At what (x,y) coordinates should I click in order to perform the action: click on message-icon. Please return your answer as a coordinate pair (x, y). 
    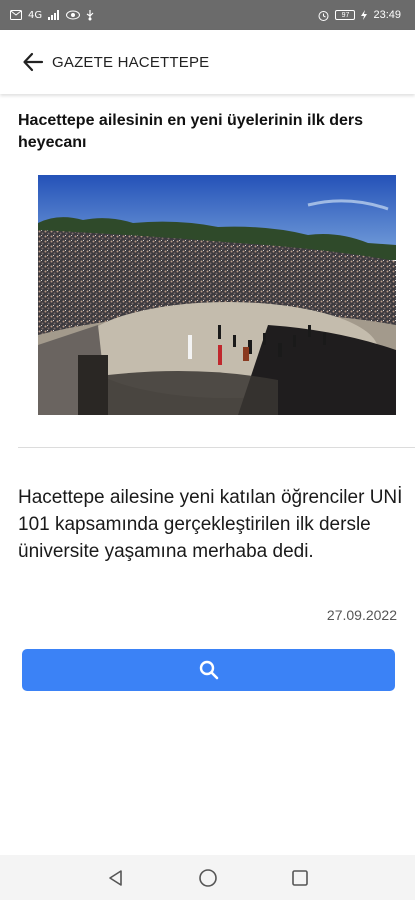
    Looking at the image, I should click on (16, 15).